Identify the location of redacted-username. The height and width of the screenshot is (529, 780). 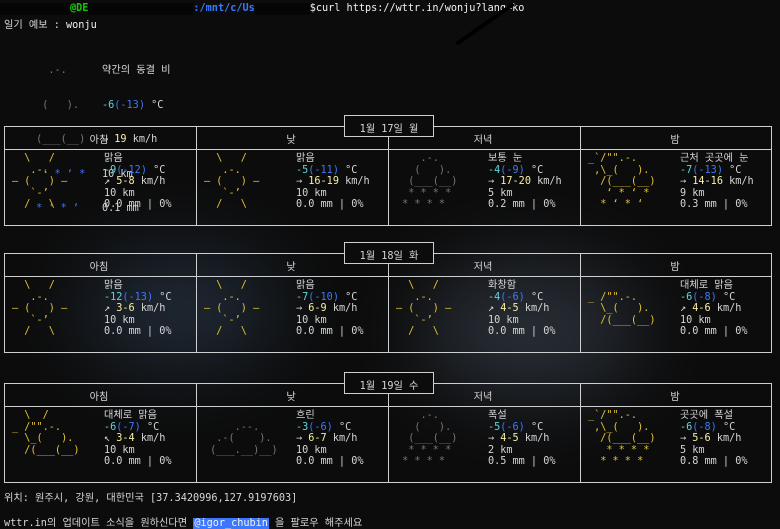
(35, 8).